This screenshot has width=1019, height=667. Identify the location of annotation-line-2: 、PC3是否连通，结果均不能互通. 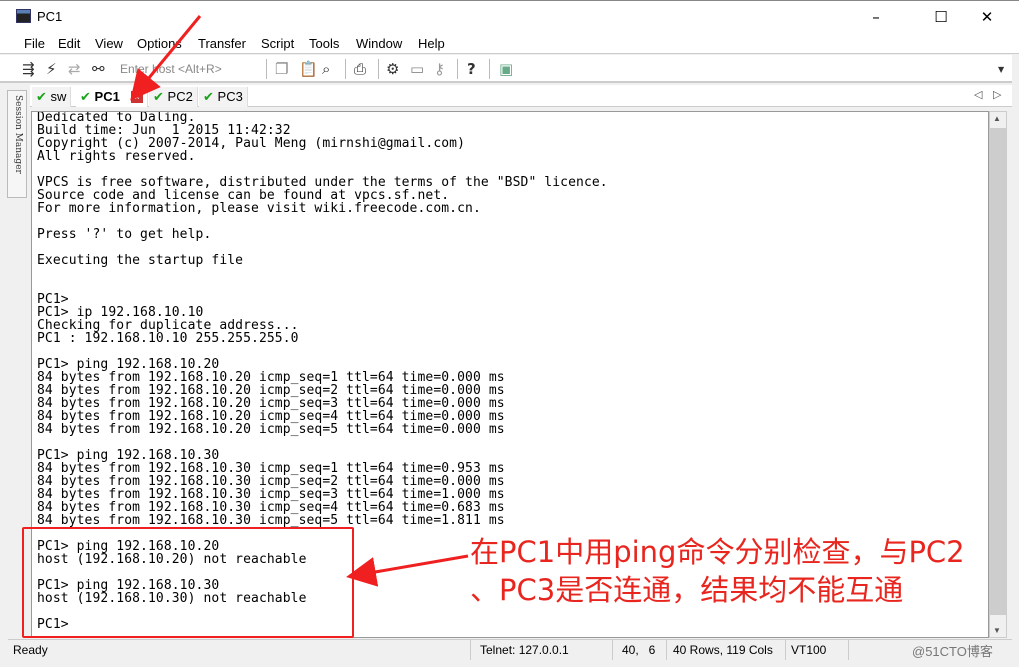
(687, 590).